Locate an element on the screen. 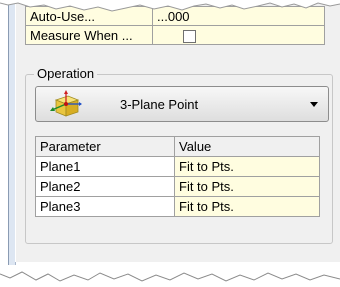  parameter-name: Plane1 is located at coordinates (105, 166).